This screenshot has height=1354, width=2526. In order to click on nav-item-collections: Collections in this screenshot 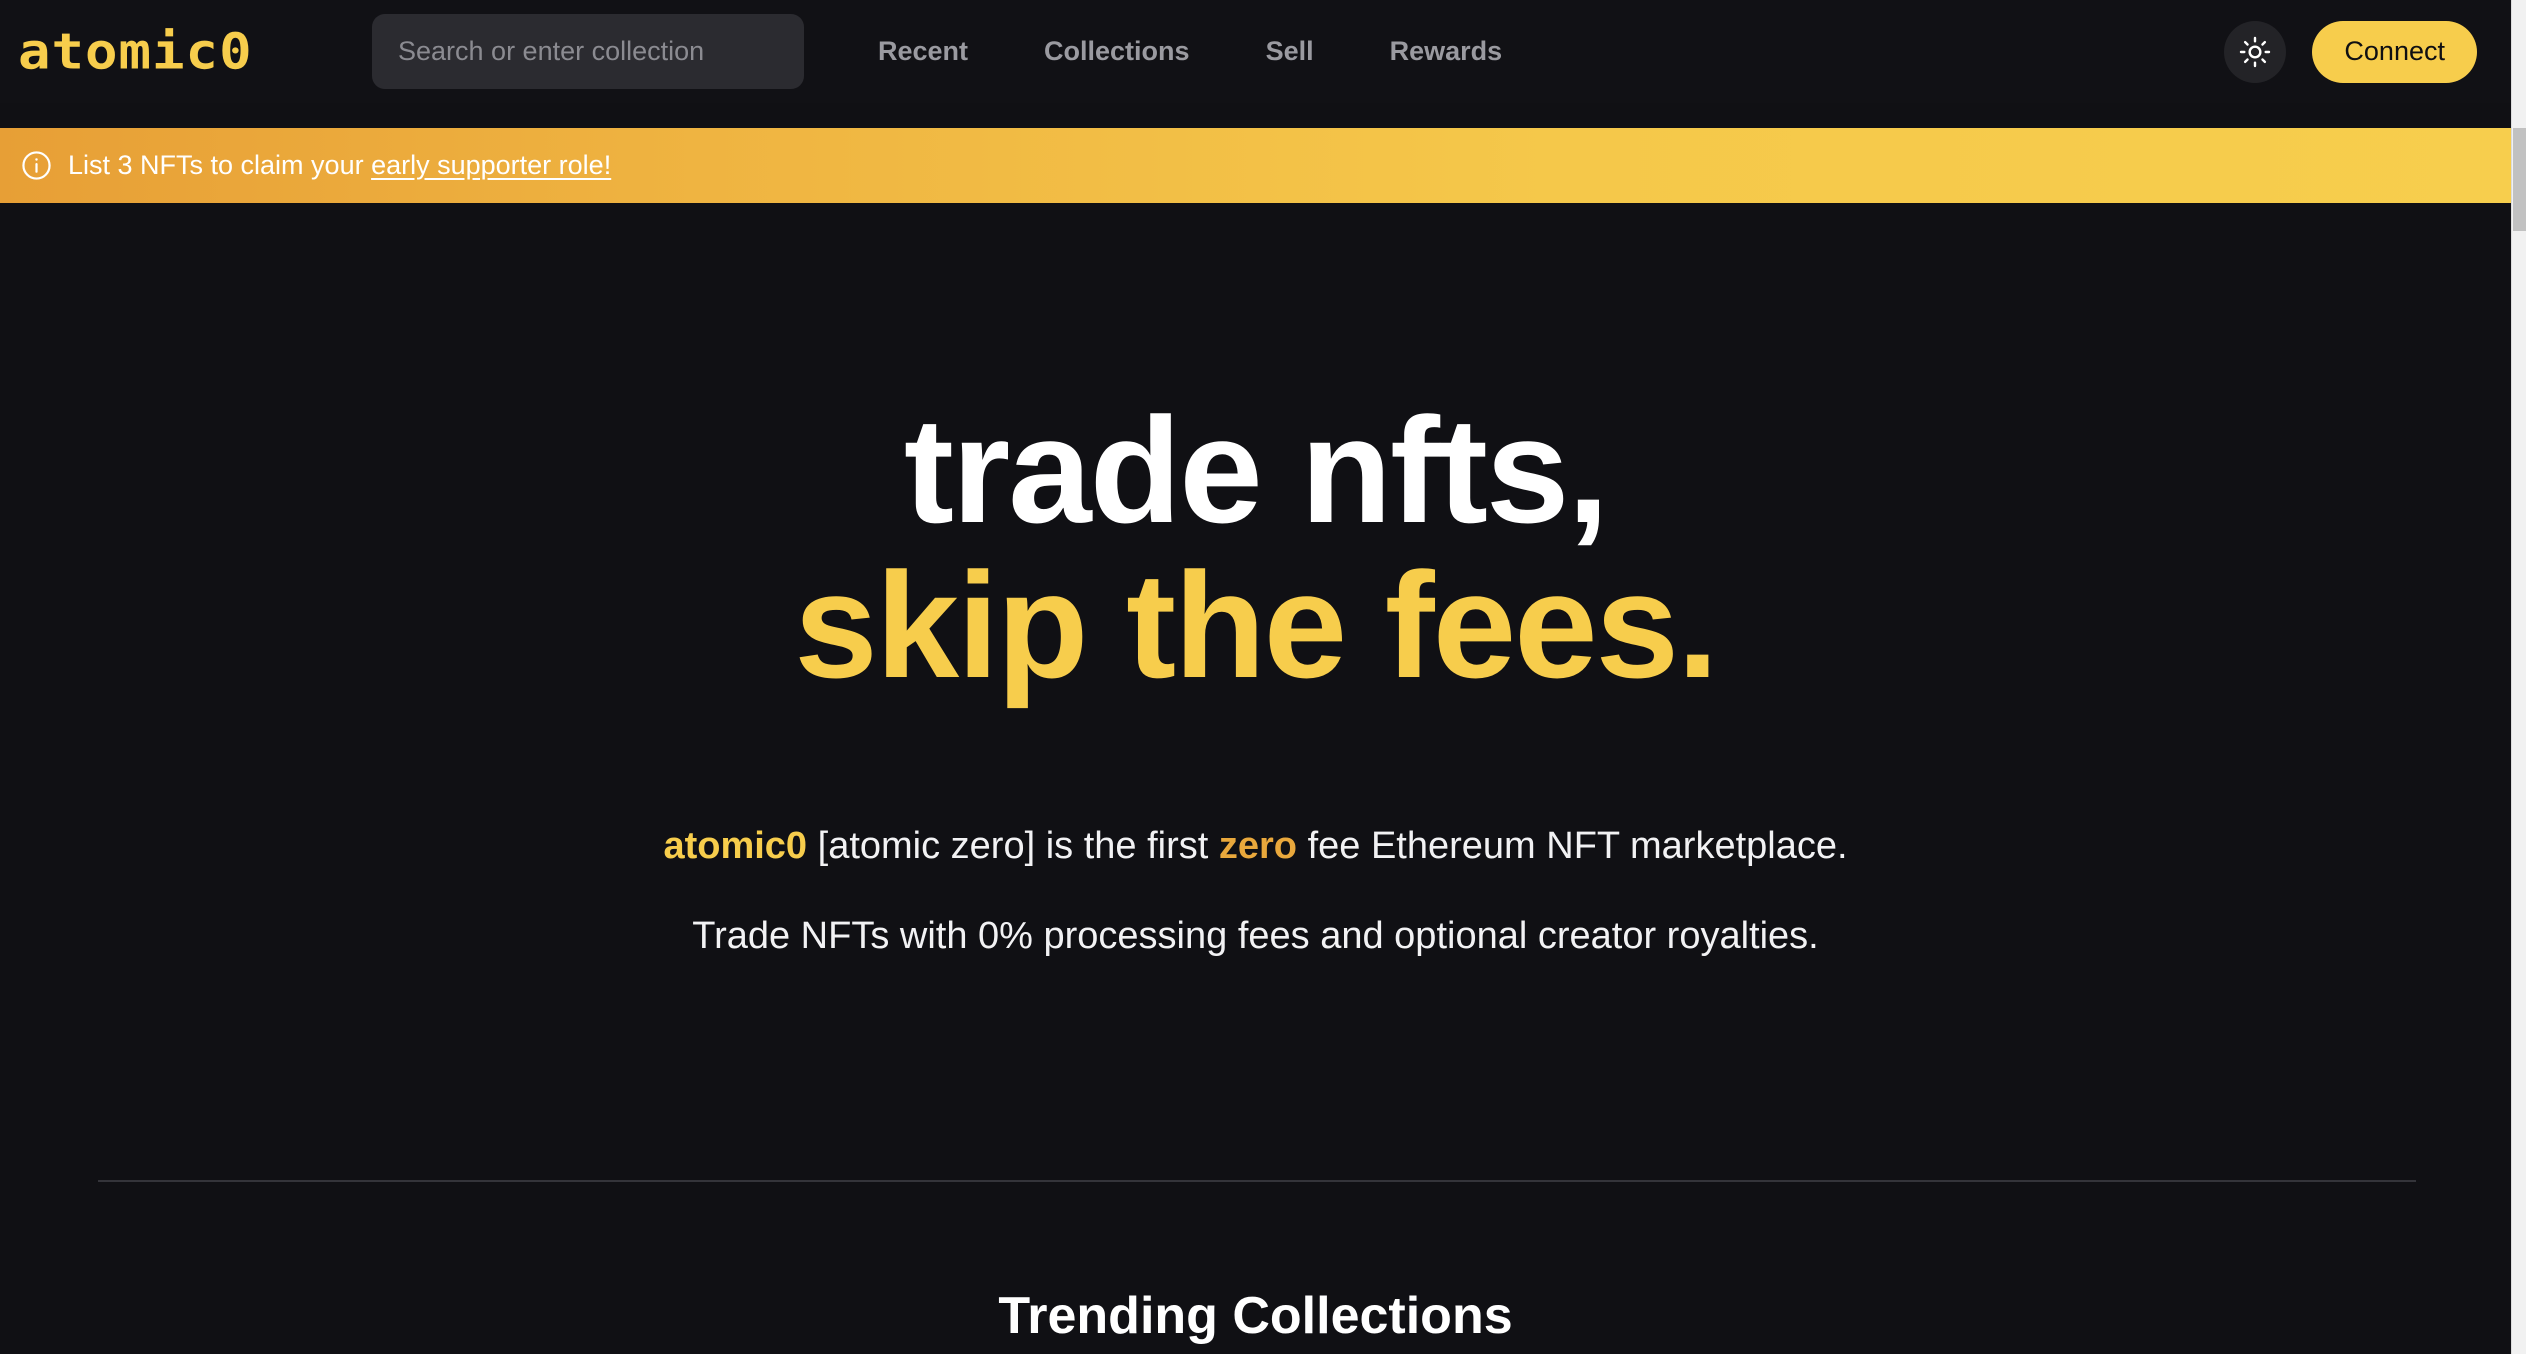, I will do `click(1117, 51)`.